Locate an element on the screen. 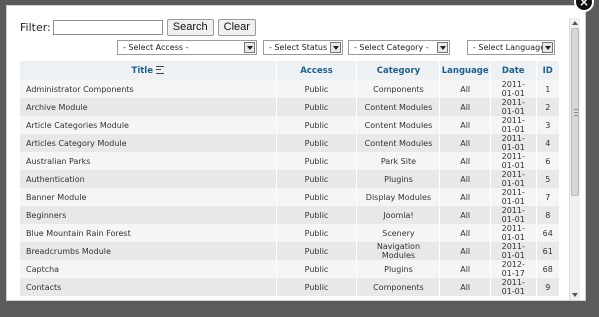 Image resolution: width=599 pixels, height=317 pixels. row-id: 6 is located at coordinates (548, 161).